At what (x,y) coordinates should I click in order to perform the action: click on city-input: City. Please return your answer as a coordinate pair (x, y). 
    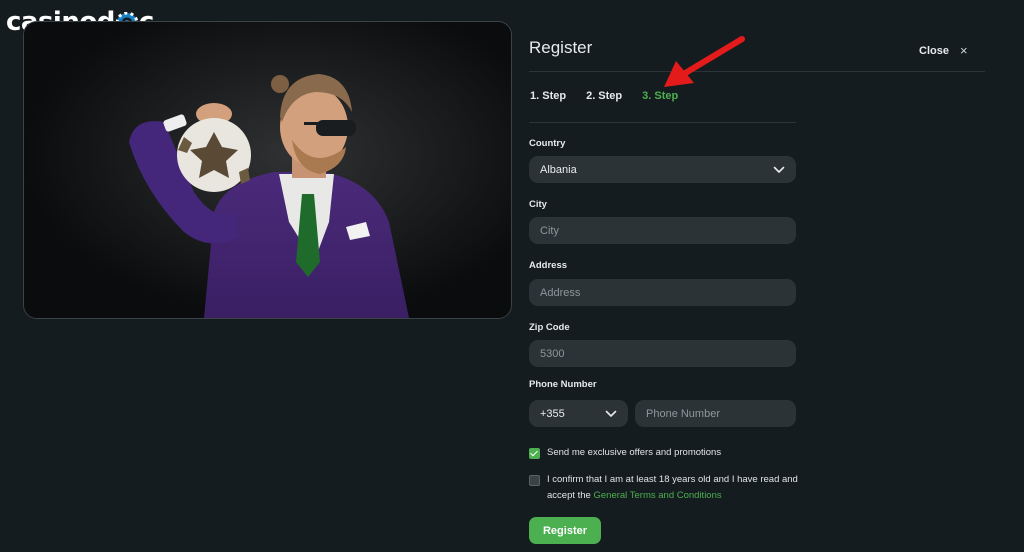
    Looking at the image, I should click on (662, 230).